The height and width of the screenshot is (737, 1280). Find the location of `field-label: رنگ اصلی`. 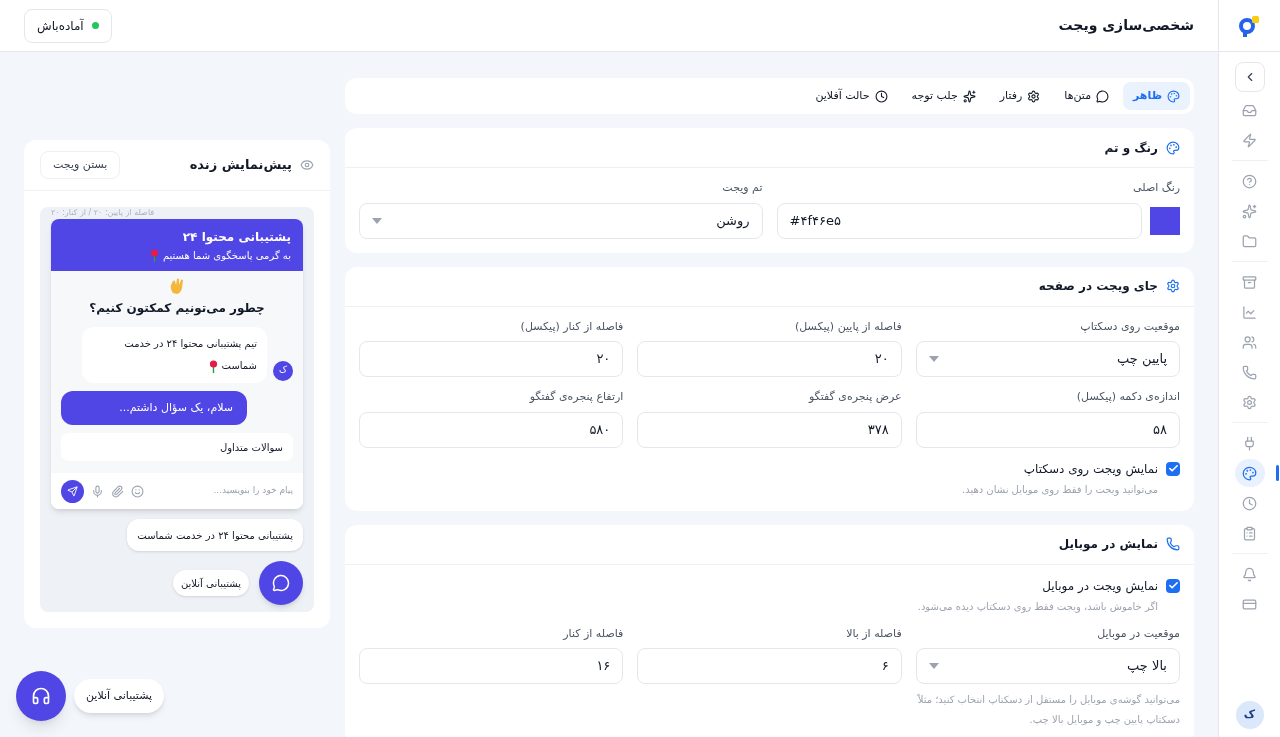

field-label: رنگ اصلی is located at coordinates (1156, 188).